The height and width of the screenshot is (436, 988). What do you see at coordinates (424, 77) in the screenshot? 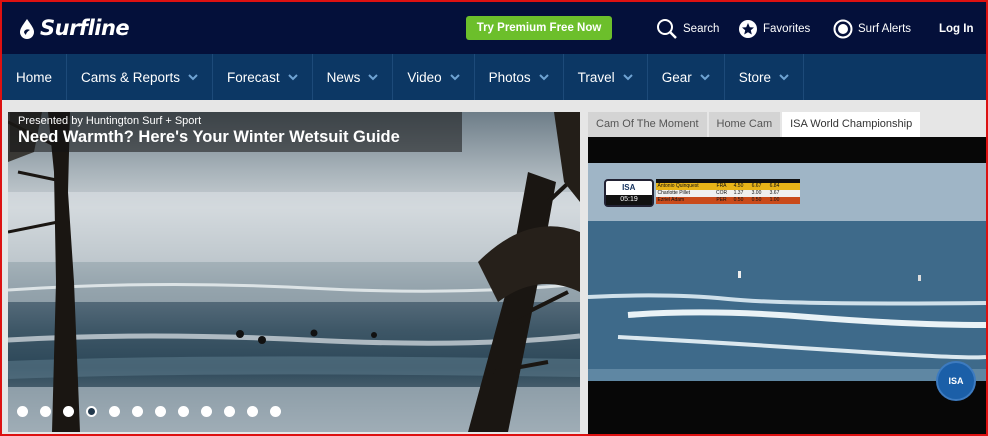
I see `nav-item-label: Video` at bounding box center [424, 77].